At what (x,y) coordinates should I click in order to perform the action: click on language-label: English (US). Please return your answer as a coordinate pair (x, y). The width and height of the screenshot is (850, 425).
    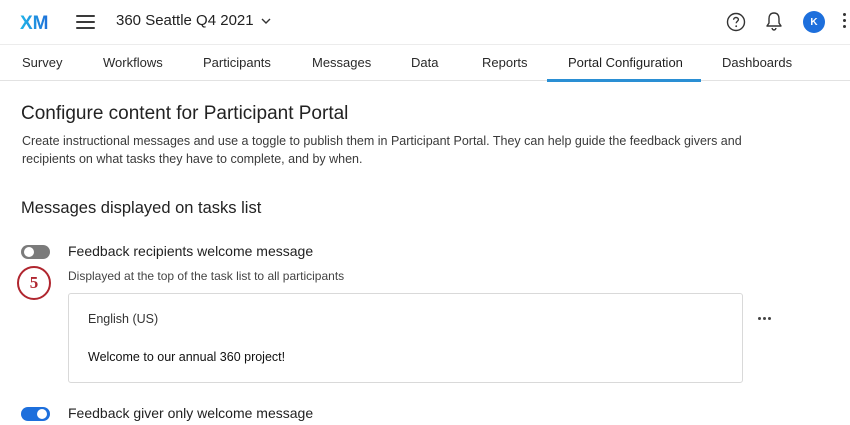
    Looking at the image, I should click on (123, 319).